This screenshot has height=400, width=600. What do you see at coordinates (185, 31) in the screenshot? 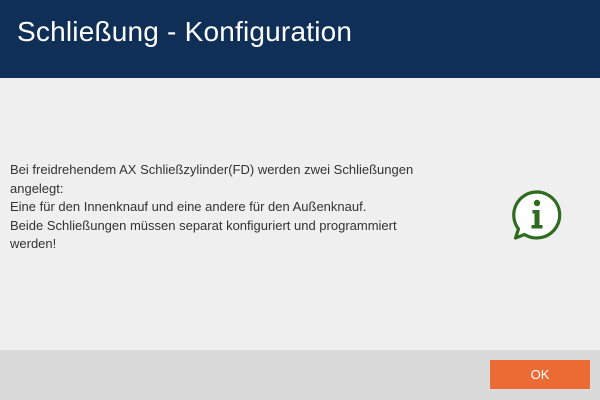
I see `dialog-title: Schließung - Konfiguration` at bounding box center [185, 31].